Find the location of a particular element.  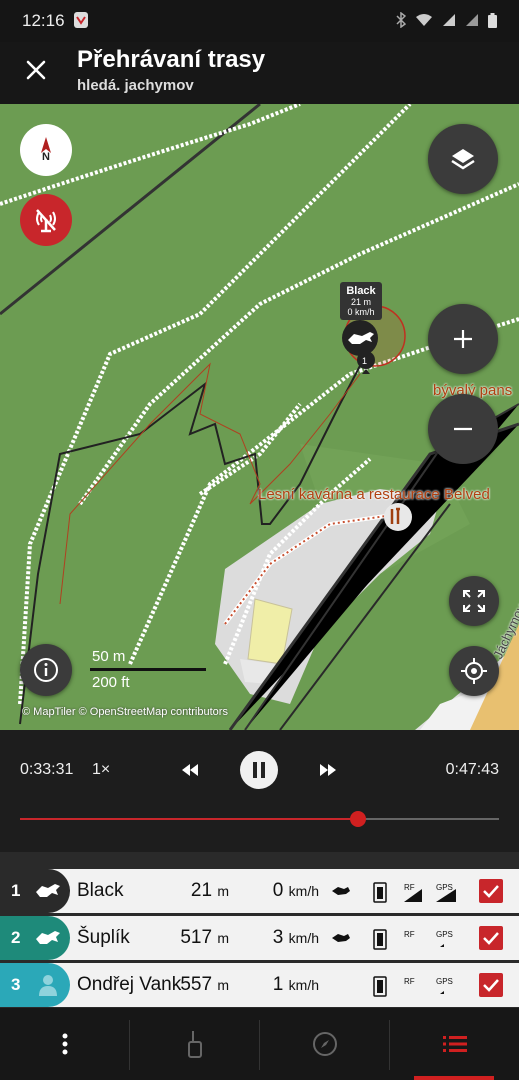

handheld-device-icon is located at coordinates (194, 1044).